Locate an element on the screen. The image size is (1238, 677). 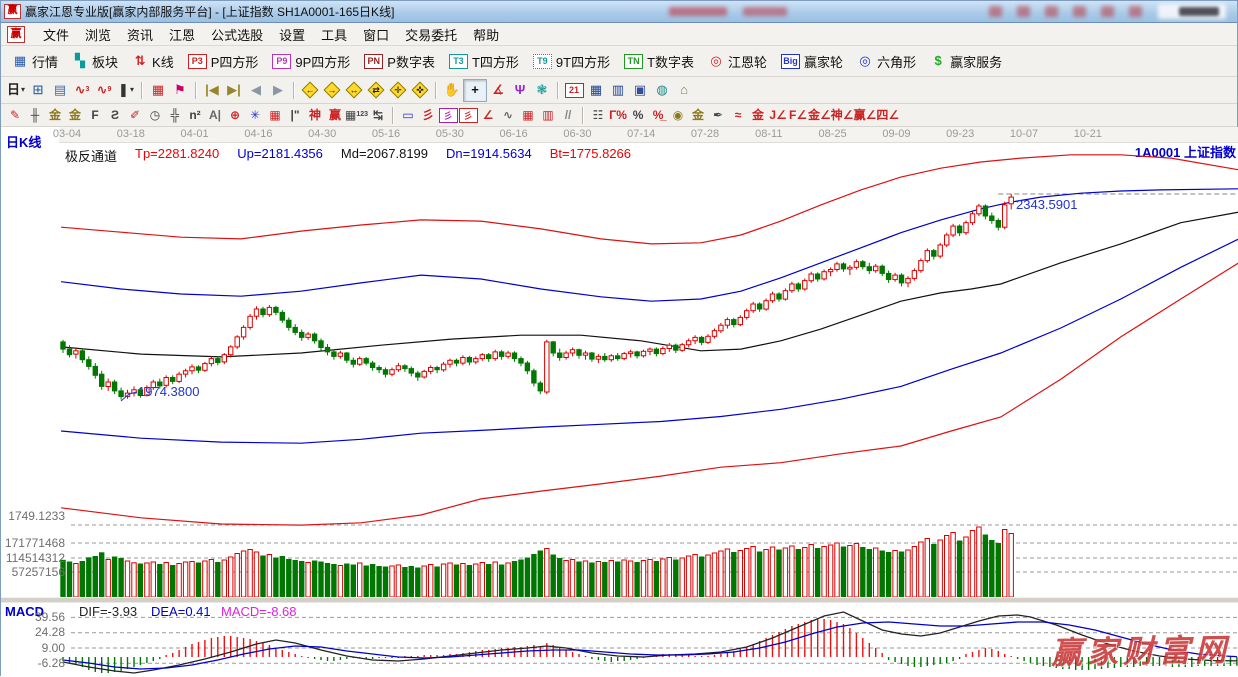
p9-square-button: P9 9P四方形 is located at coordinates (311, 61).